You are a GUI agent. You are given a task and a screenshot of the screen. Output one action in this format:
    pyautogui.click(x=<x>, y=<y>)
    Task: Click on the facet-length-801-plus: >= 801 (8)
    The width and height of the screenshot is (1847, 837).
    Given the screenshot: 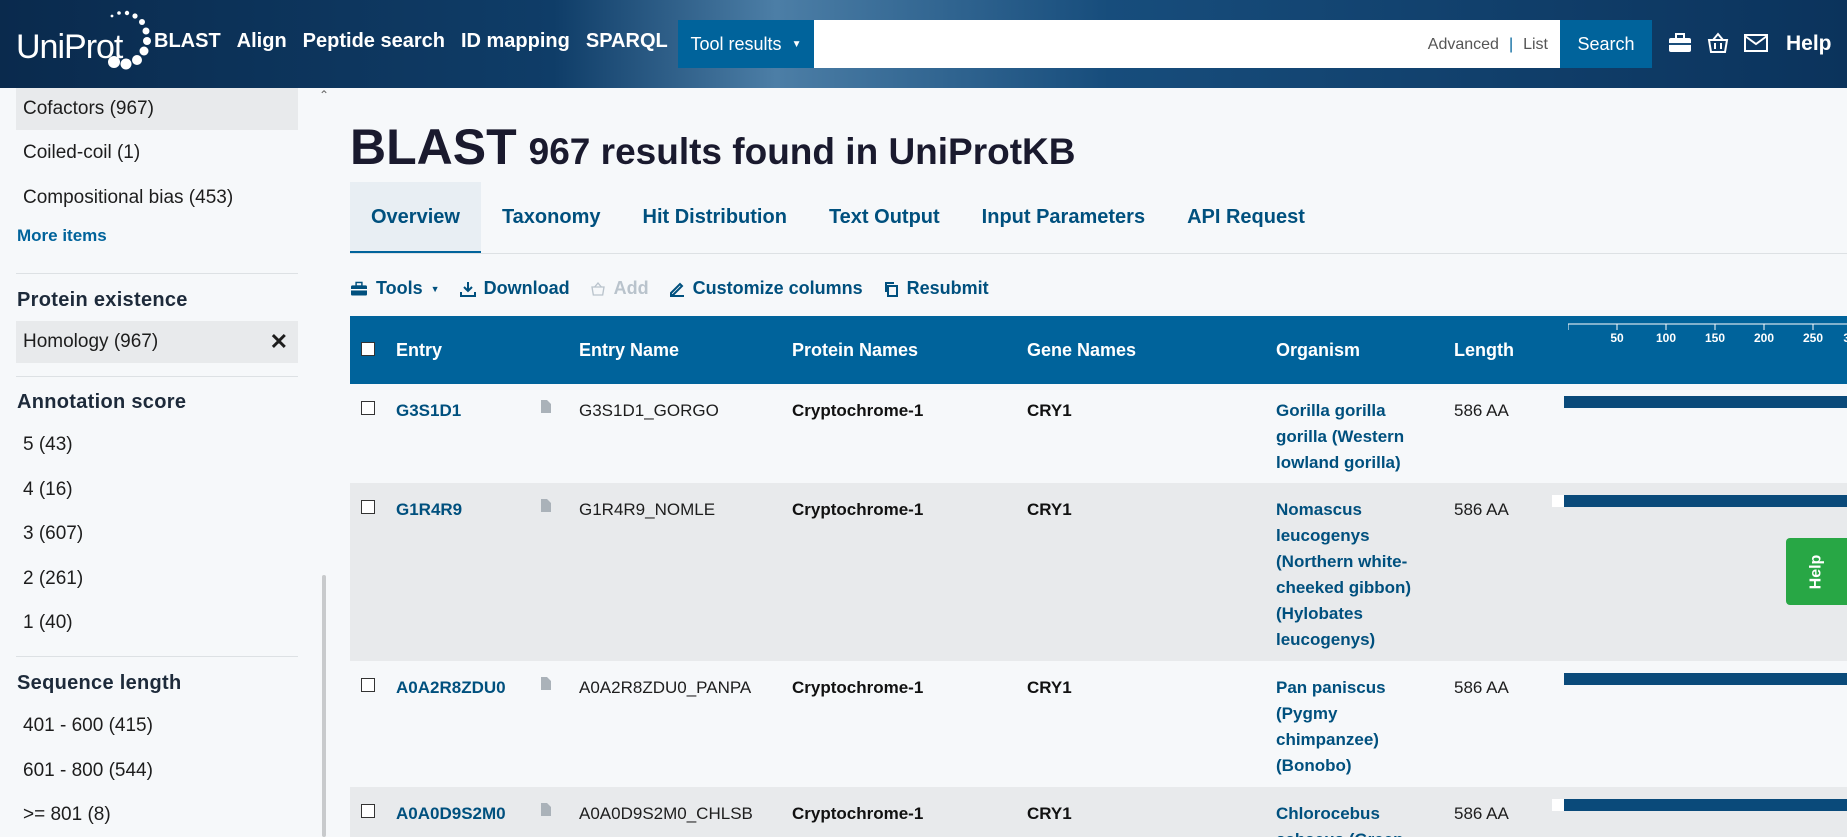 What is the action you would take?
    pyautogui.click(x=157, y=815)
    